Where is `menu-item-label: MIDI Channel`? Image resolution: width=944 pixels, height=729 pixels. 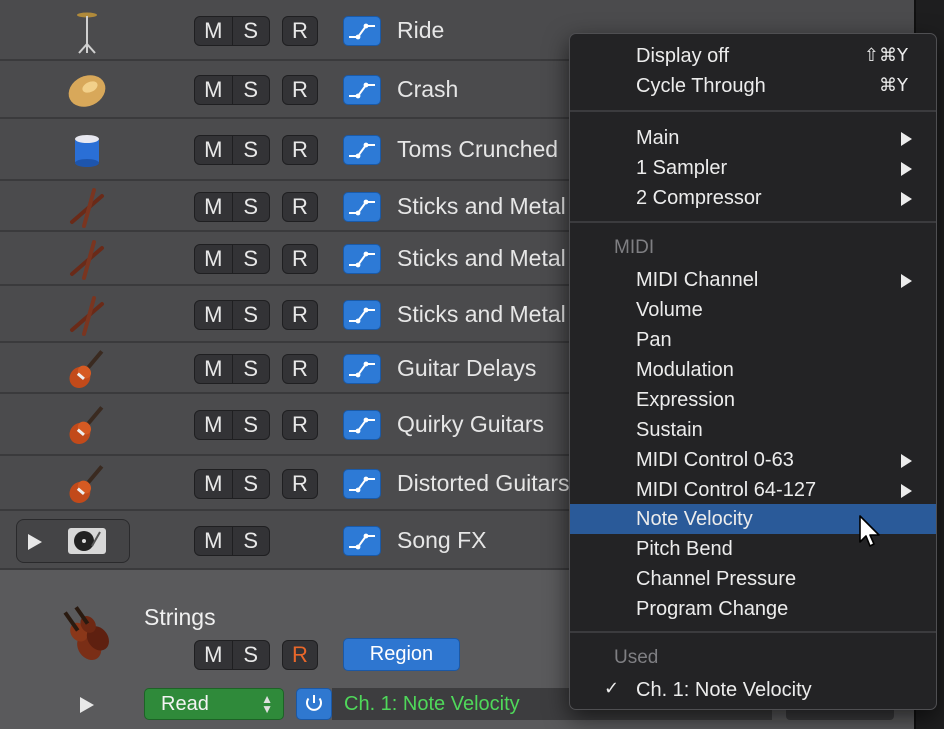
menu-item-label: MIDI Channel is located at coordinates (697, 280).